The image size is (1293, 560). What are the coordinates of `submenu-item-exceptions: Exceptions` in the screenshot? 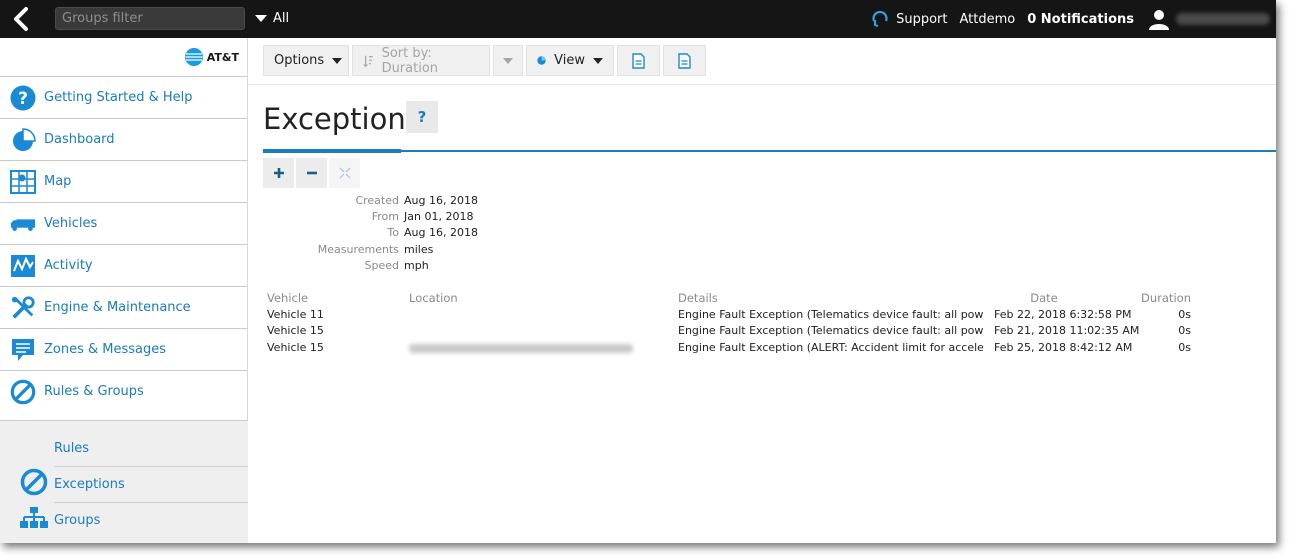 It's located at (124, 484).